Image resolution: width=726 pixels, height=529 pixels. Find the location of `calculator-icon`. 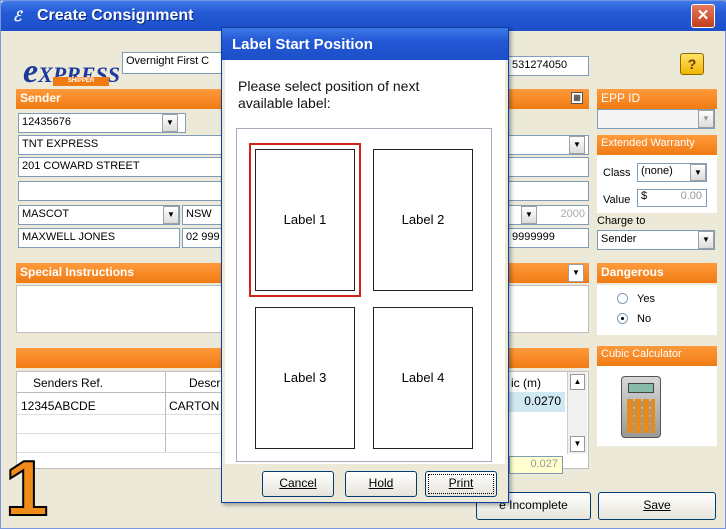

calculator-icon is located at coordinates (641, 407).